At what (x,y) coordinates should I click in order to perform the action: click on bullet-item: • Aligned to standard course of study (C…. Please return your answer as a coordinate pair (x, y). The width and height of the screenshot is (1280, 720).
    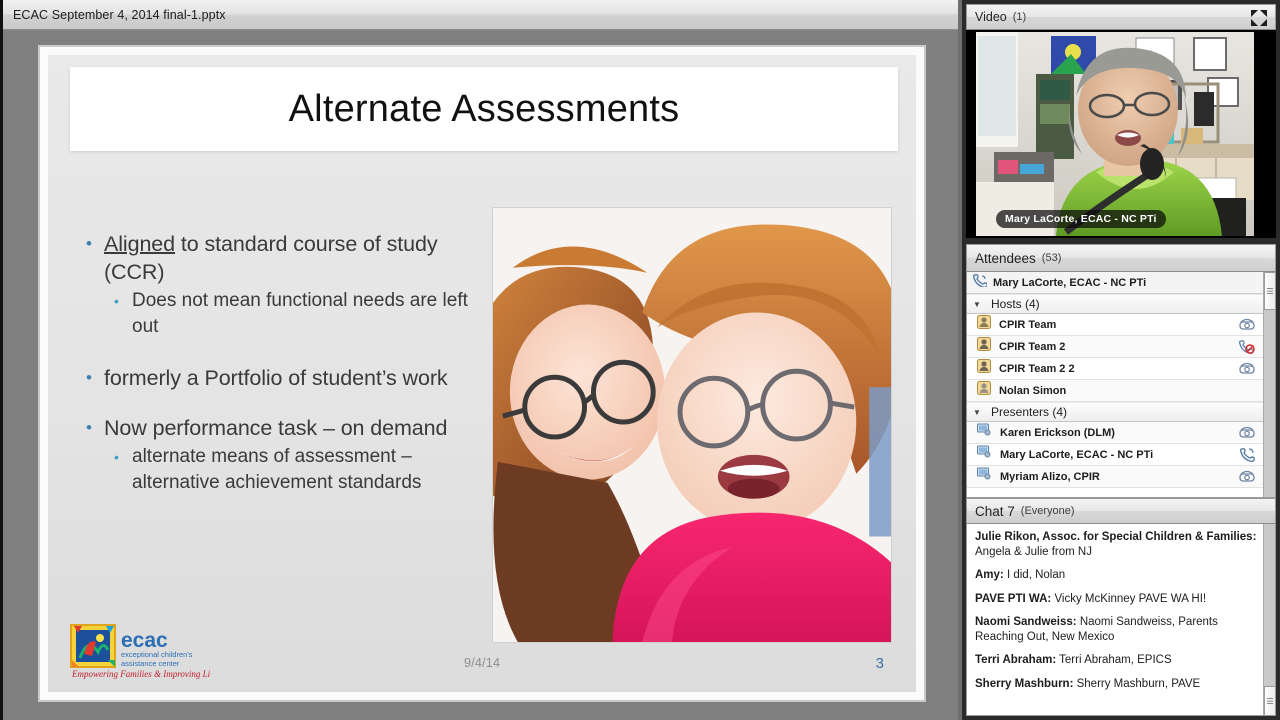
    Looking at the image, I should click on (284, 258).